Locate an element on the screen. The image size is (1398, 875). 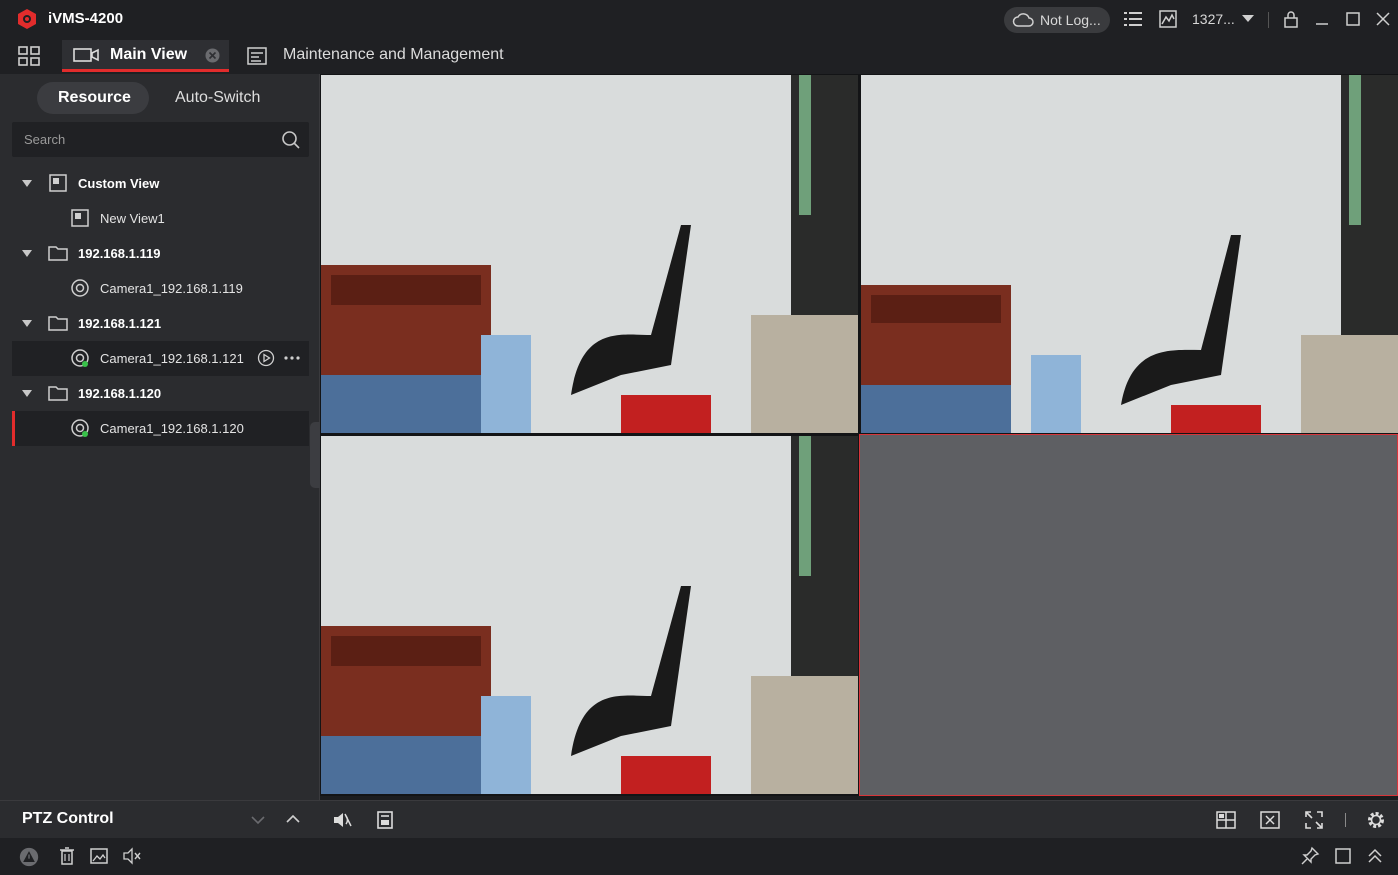
audio-icon is located at coordinates (342, 820).